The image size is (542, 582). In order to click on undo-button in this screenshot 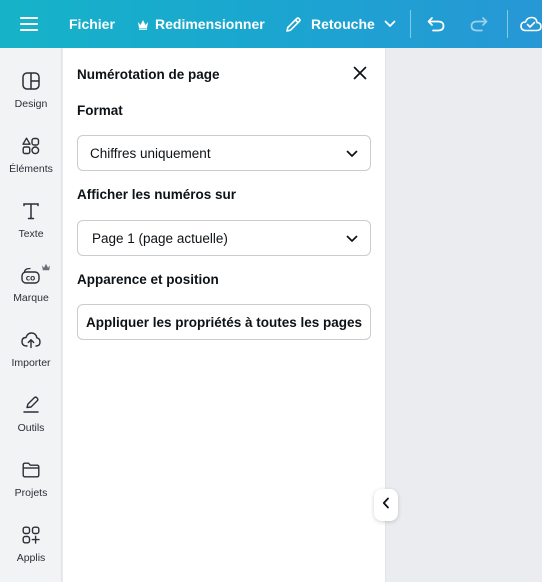, I will do `click(436, 24)`.